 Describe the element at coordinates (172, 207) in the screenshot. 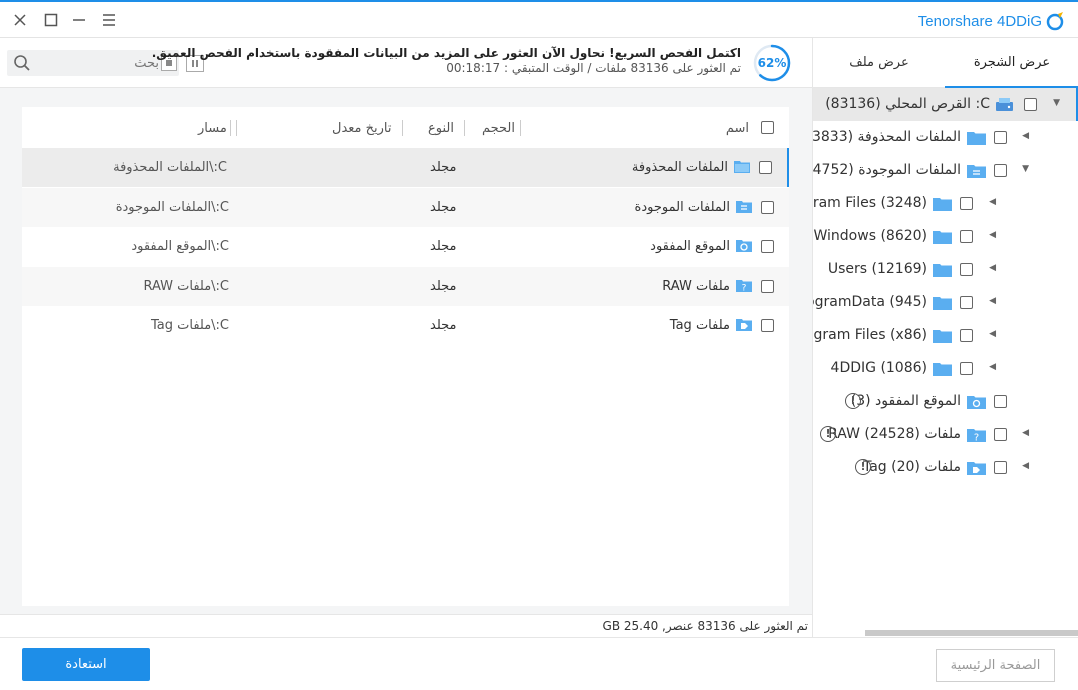

I see `row-path: C:\الملفات الموجودة` at that location.